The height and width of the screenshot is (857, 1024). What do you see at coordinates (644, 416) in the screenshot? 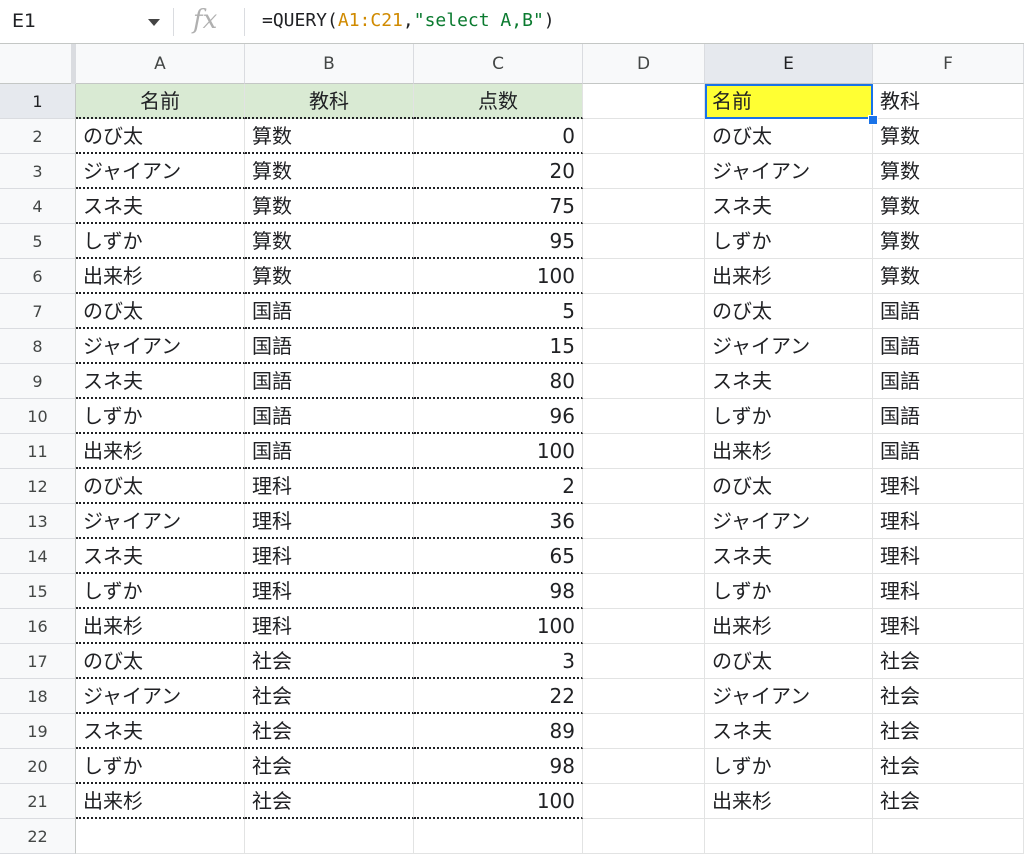
I see `cell-d10` at bounding box center [644, 416].